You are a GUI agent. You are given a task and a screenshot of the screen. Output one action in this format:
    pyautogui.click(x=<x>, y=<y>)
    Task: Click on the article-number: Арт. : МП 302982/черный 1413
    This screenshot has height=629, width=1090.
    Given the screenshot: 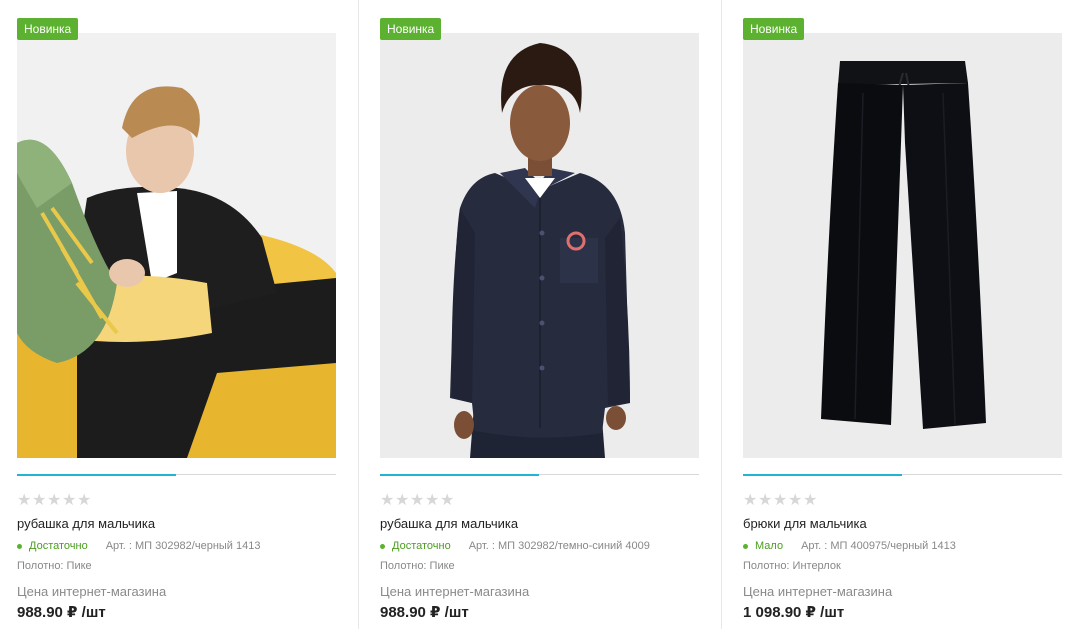 What is the action you would take?
    pyautogui.click(x=183, y=546)
    